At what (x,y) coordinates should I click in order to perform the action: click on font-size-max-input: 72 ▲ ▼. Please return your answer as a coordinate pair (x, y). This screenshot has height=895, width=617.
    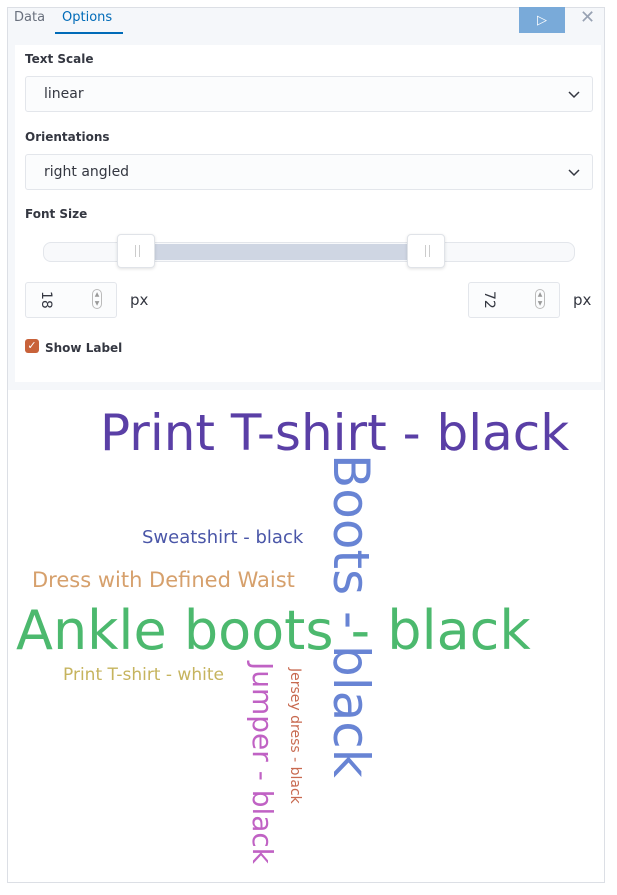
    Looking at the image, I should click on (514, 300).